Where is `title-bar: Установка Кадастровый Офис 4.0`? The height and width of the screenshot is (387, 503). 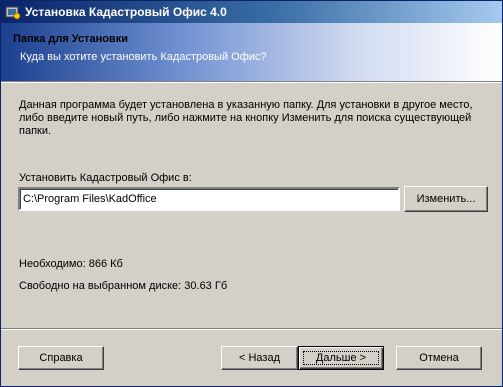 title-bar: Установка Кадастровый Офис 4.0 is located at coordinates (251, 12).